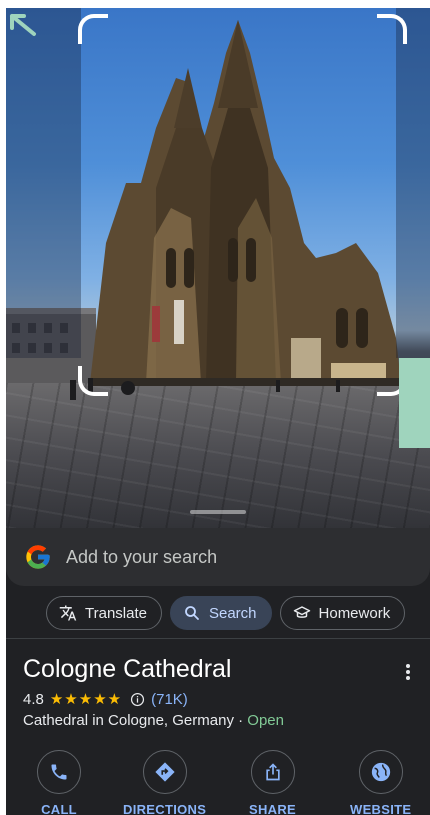  I want to click on website-circle, so click(380, 772).